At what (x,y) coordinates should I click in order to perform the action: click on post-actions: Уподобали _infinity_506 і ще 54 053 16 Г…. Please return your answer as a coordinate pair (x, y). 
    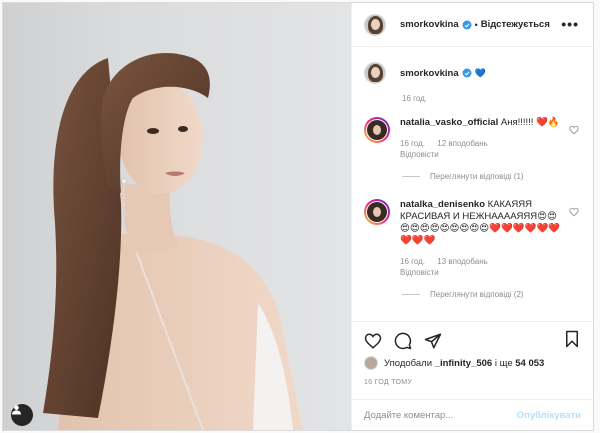
    Looking at the image, I should click on (472, 376).